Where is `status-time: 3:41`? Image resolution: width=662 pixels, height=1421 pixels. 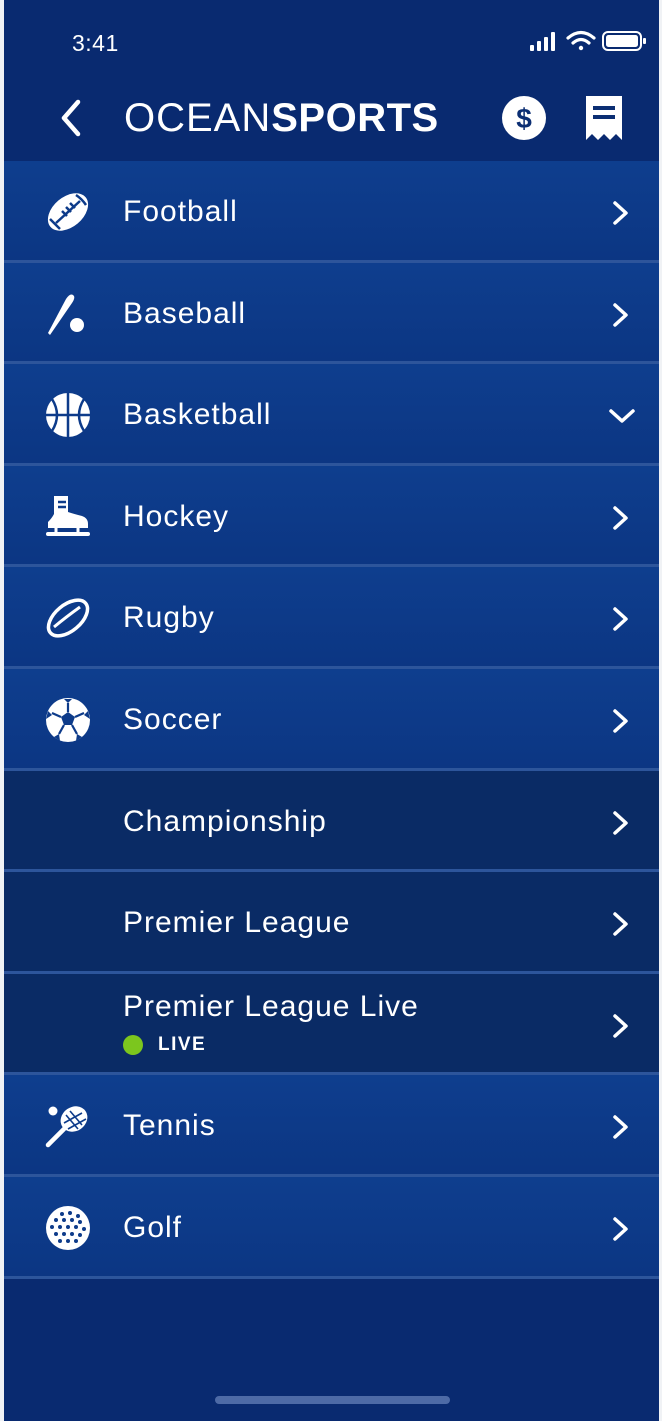 status-time: 3:41 is located at coordinates (95, 43).